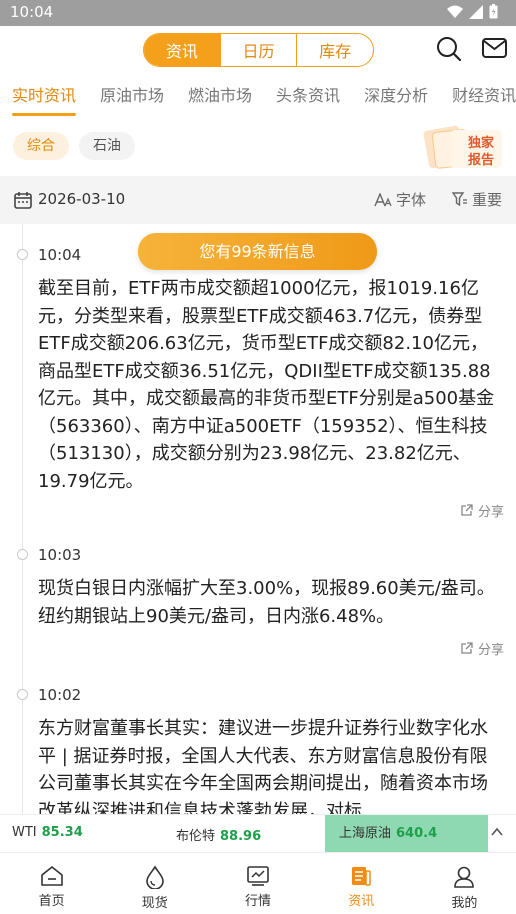  What do you see at coordinates (182, 50) in the screenshot?
I see `segment-news: 资讯` at bounding box center [182, 50].